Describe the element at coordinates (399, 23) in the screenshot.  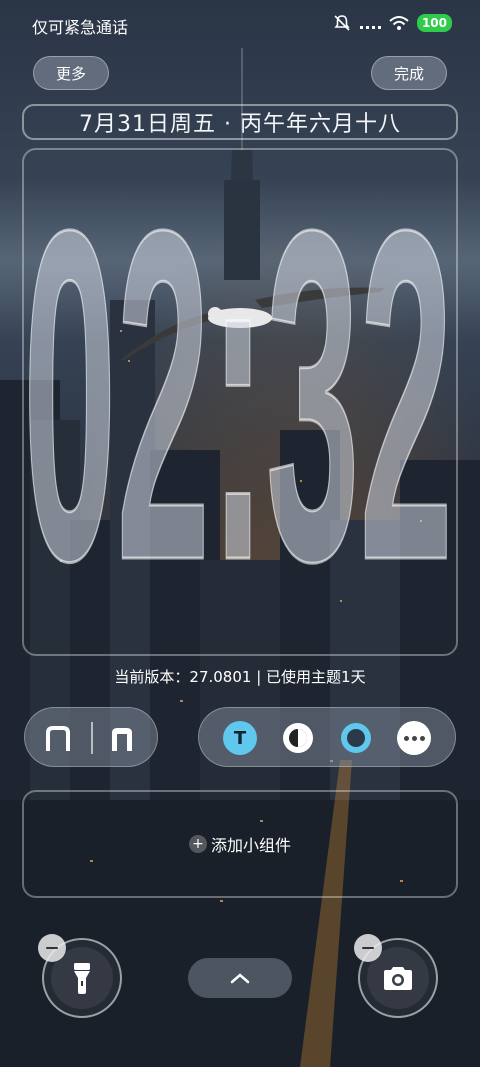
I see `wifi-icon` at that location.